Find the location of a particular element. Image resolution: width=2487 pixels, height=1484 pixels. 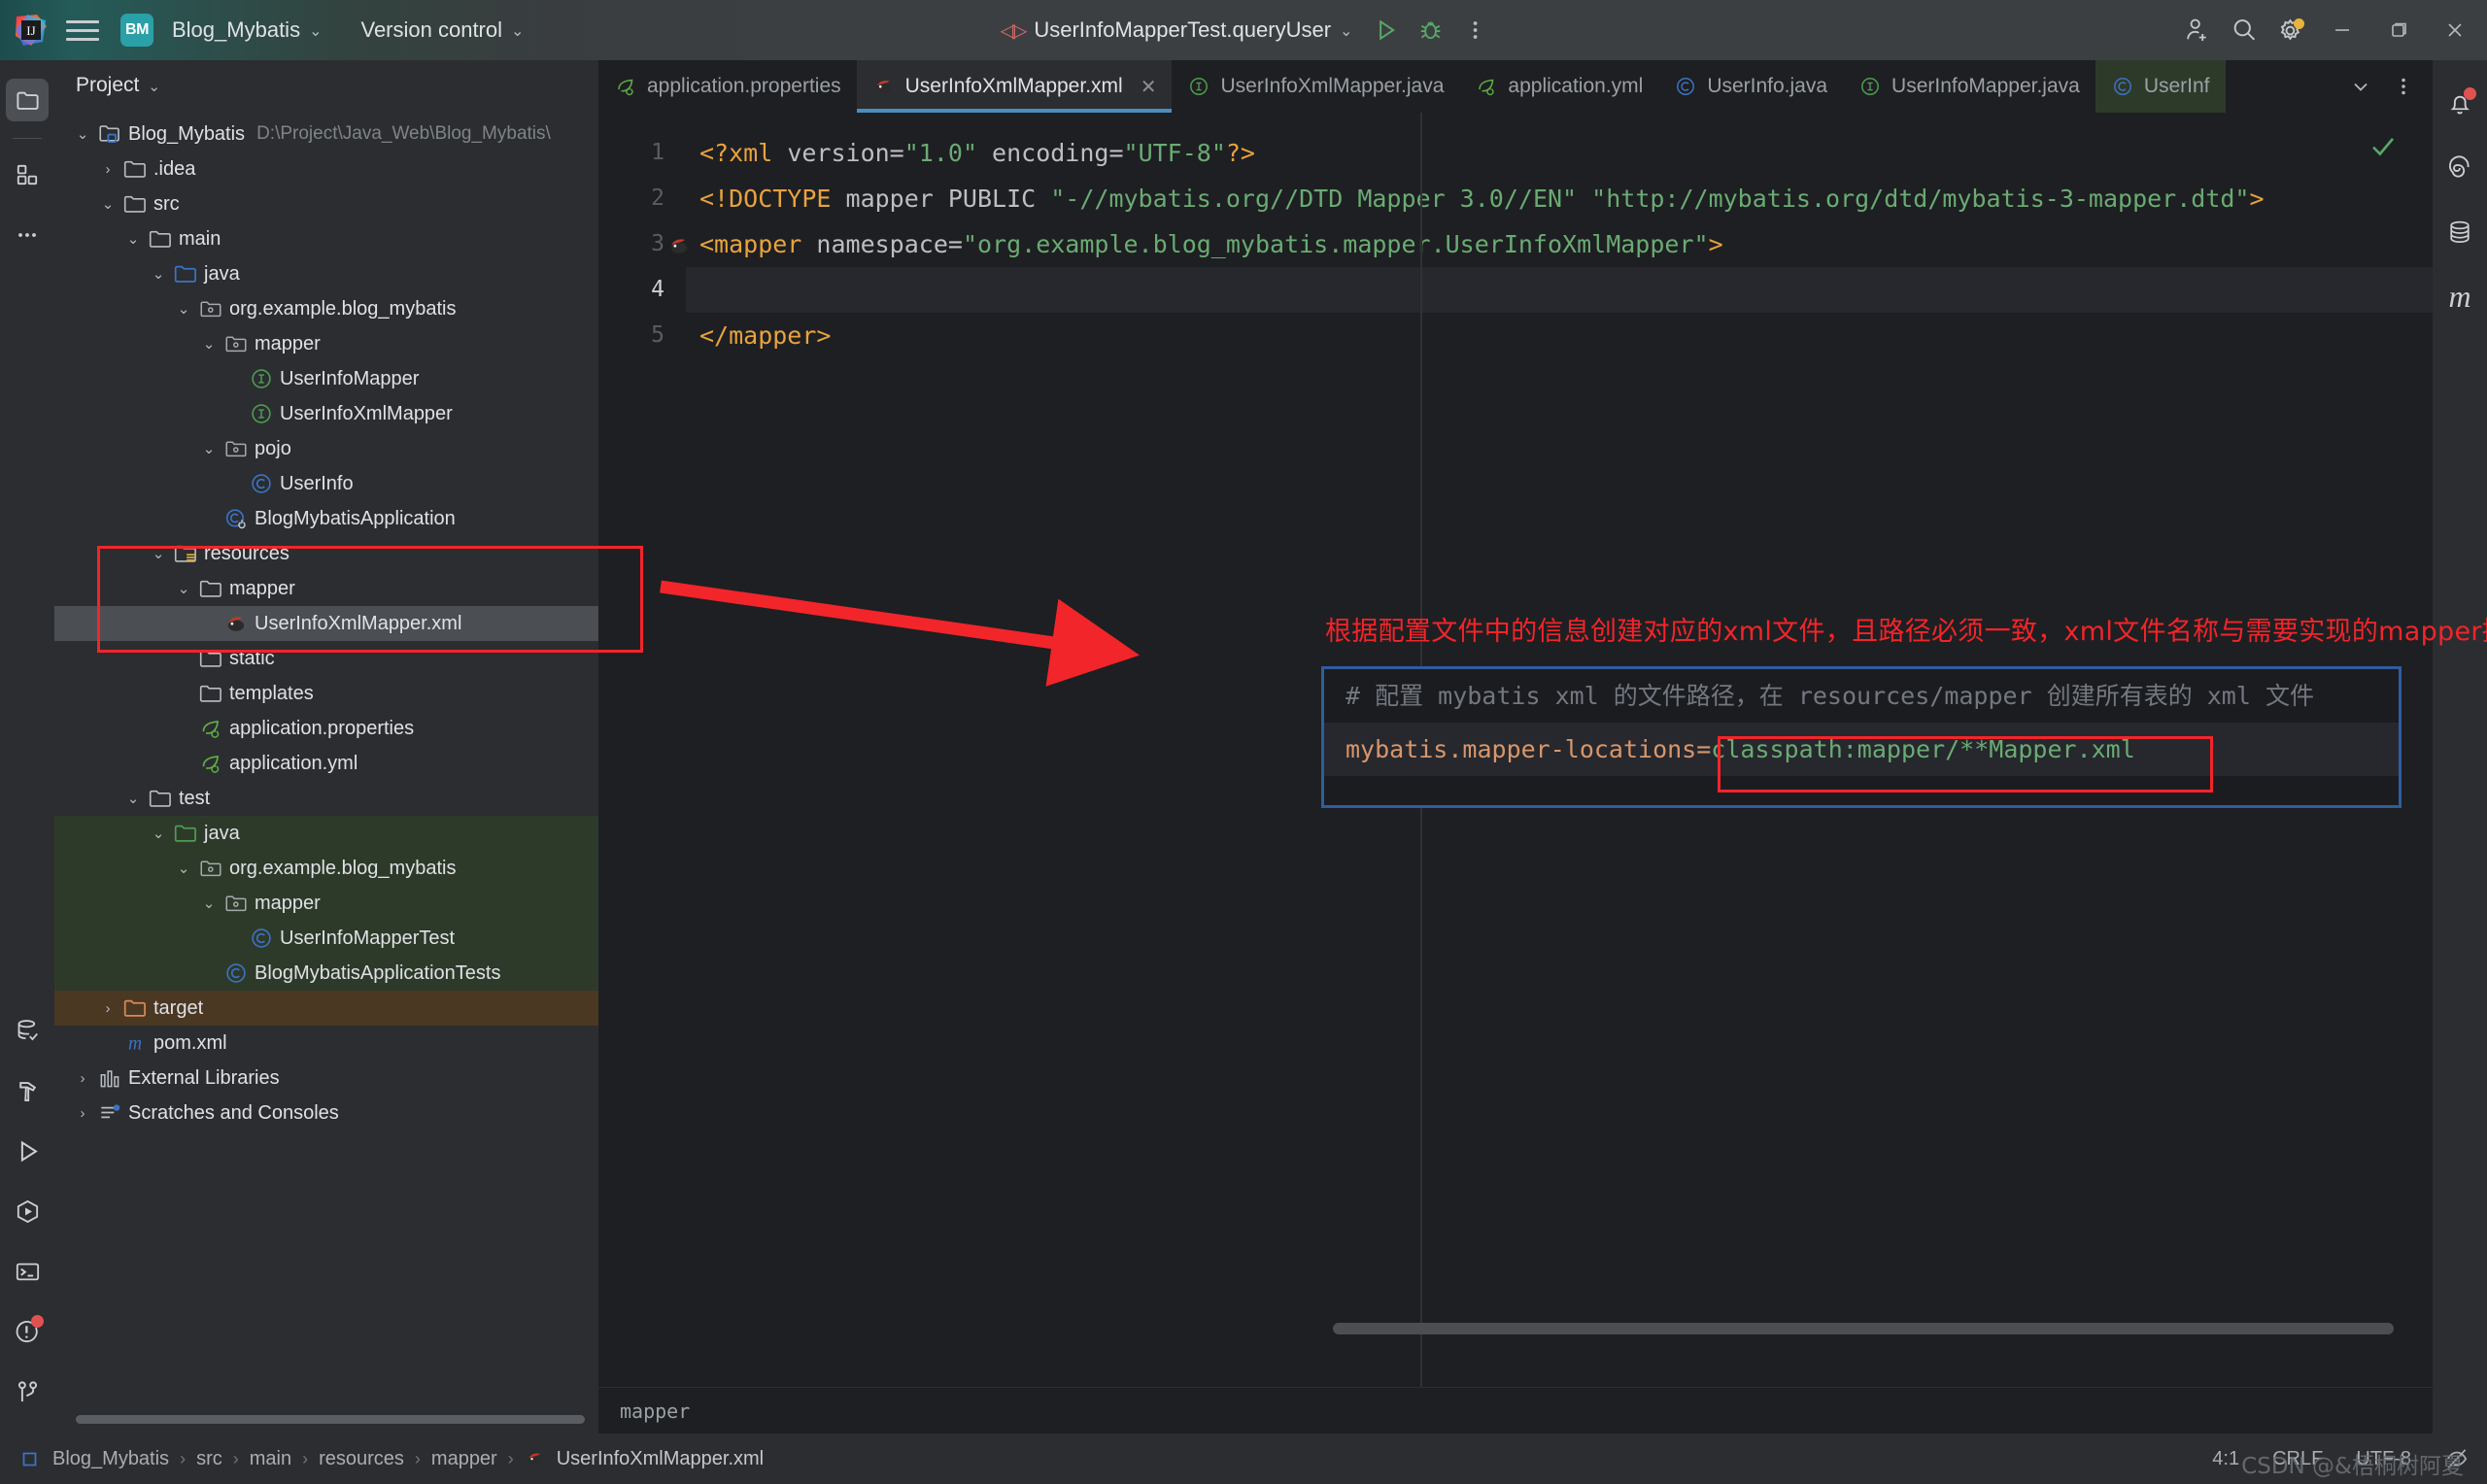

tree-node-pom-xml: m pom.xml is located at coordinates (326, 1043).